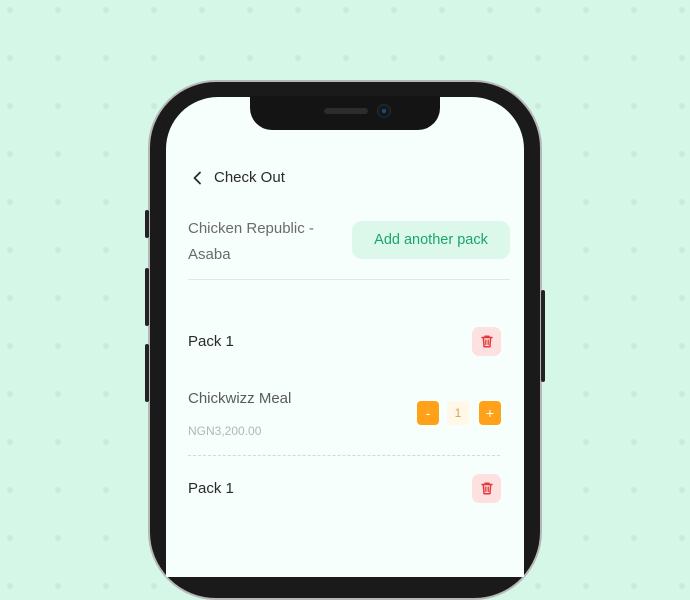  I want to click on quantity-value: 1, so click(458, 413).